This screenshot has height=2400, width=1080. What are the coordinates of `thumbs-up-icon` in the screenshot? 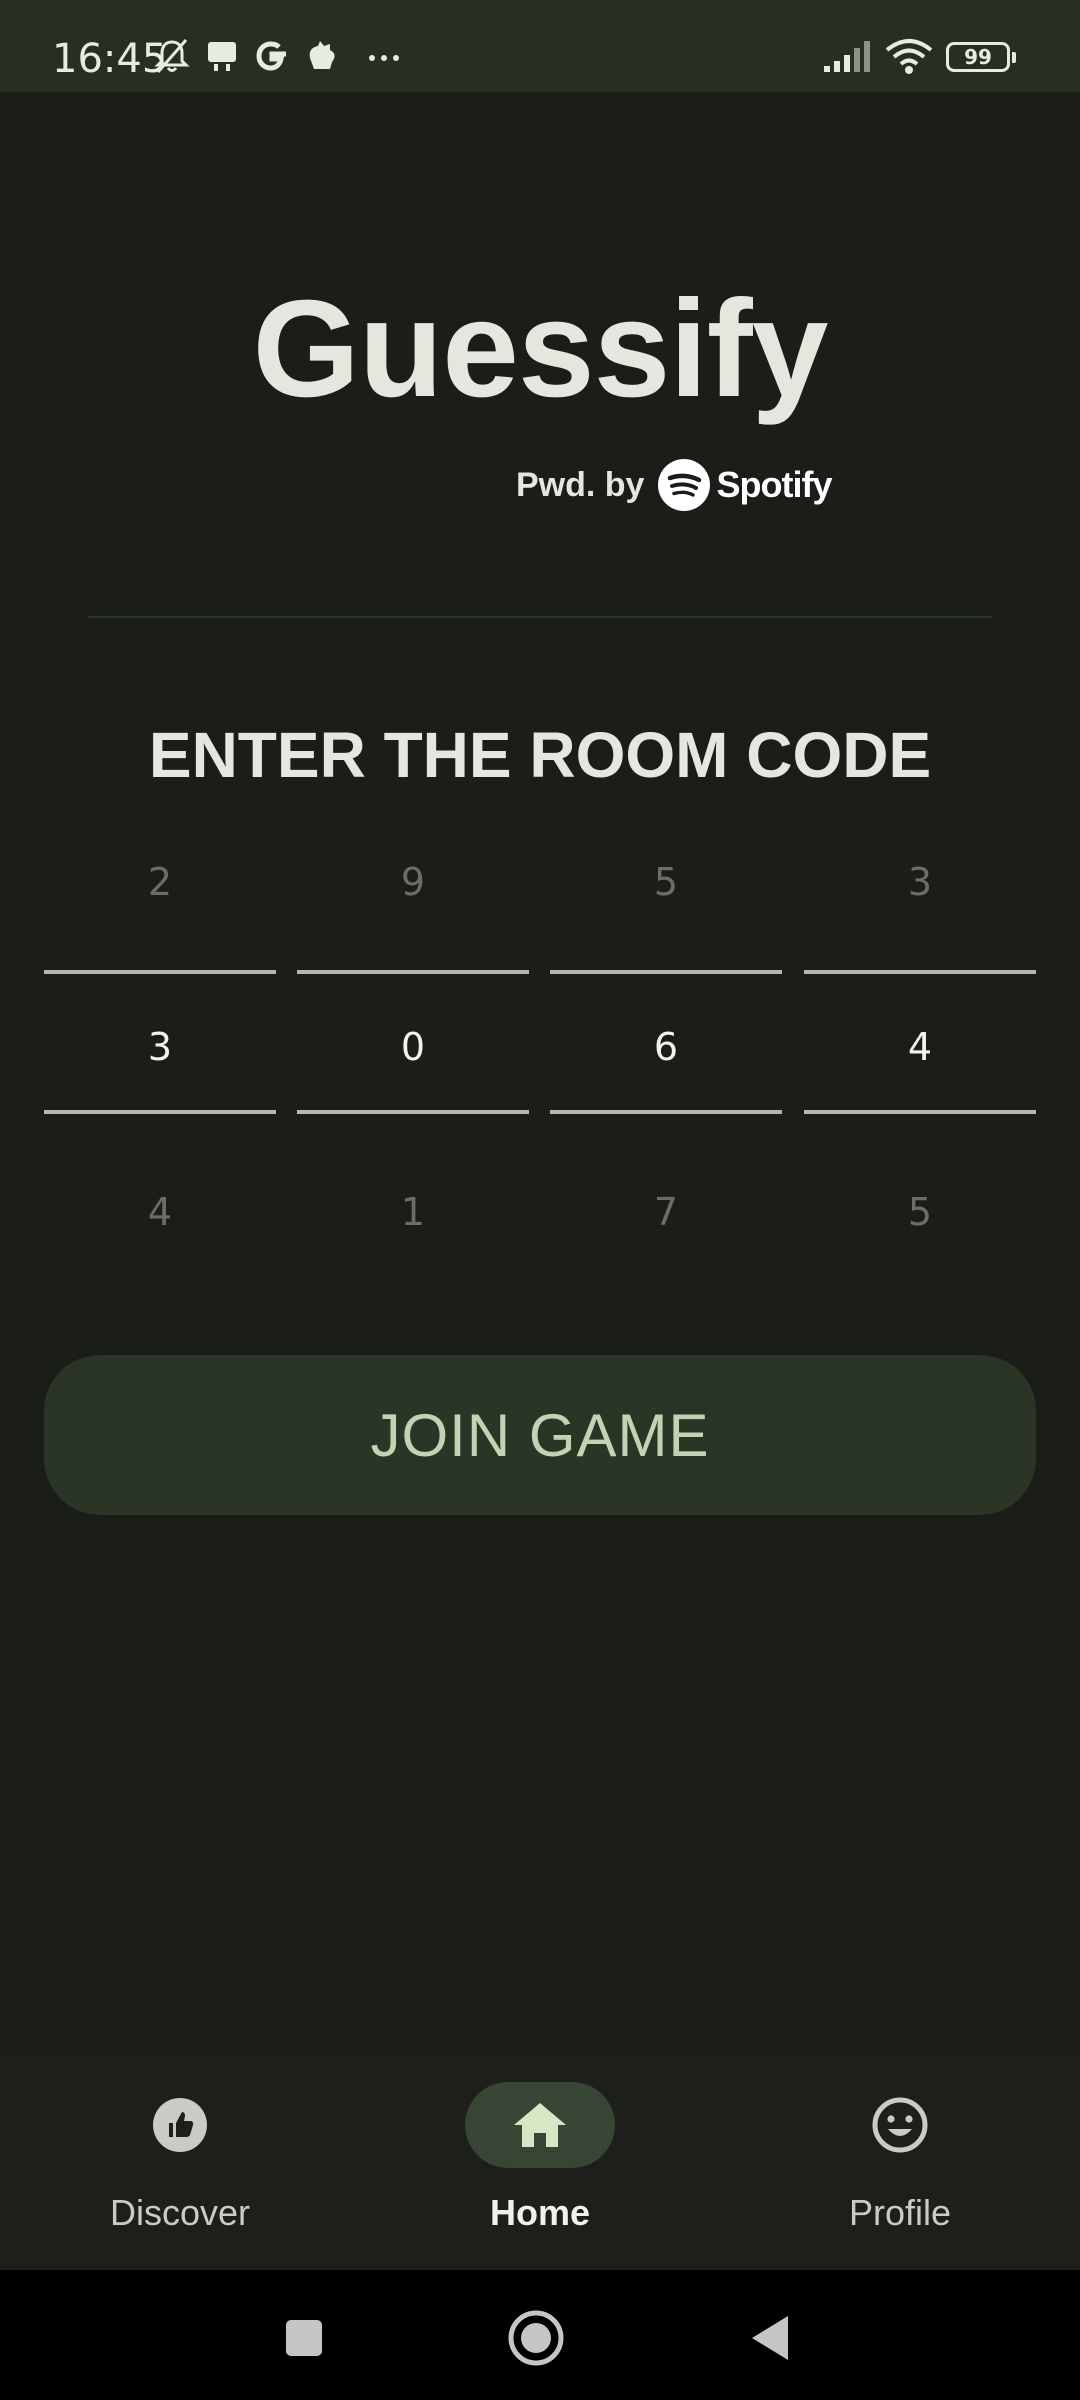 It's located at (180, 2125).